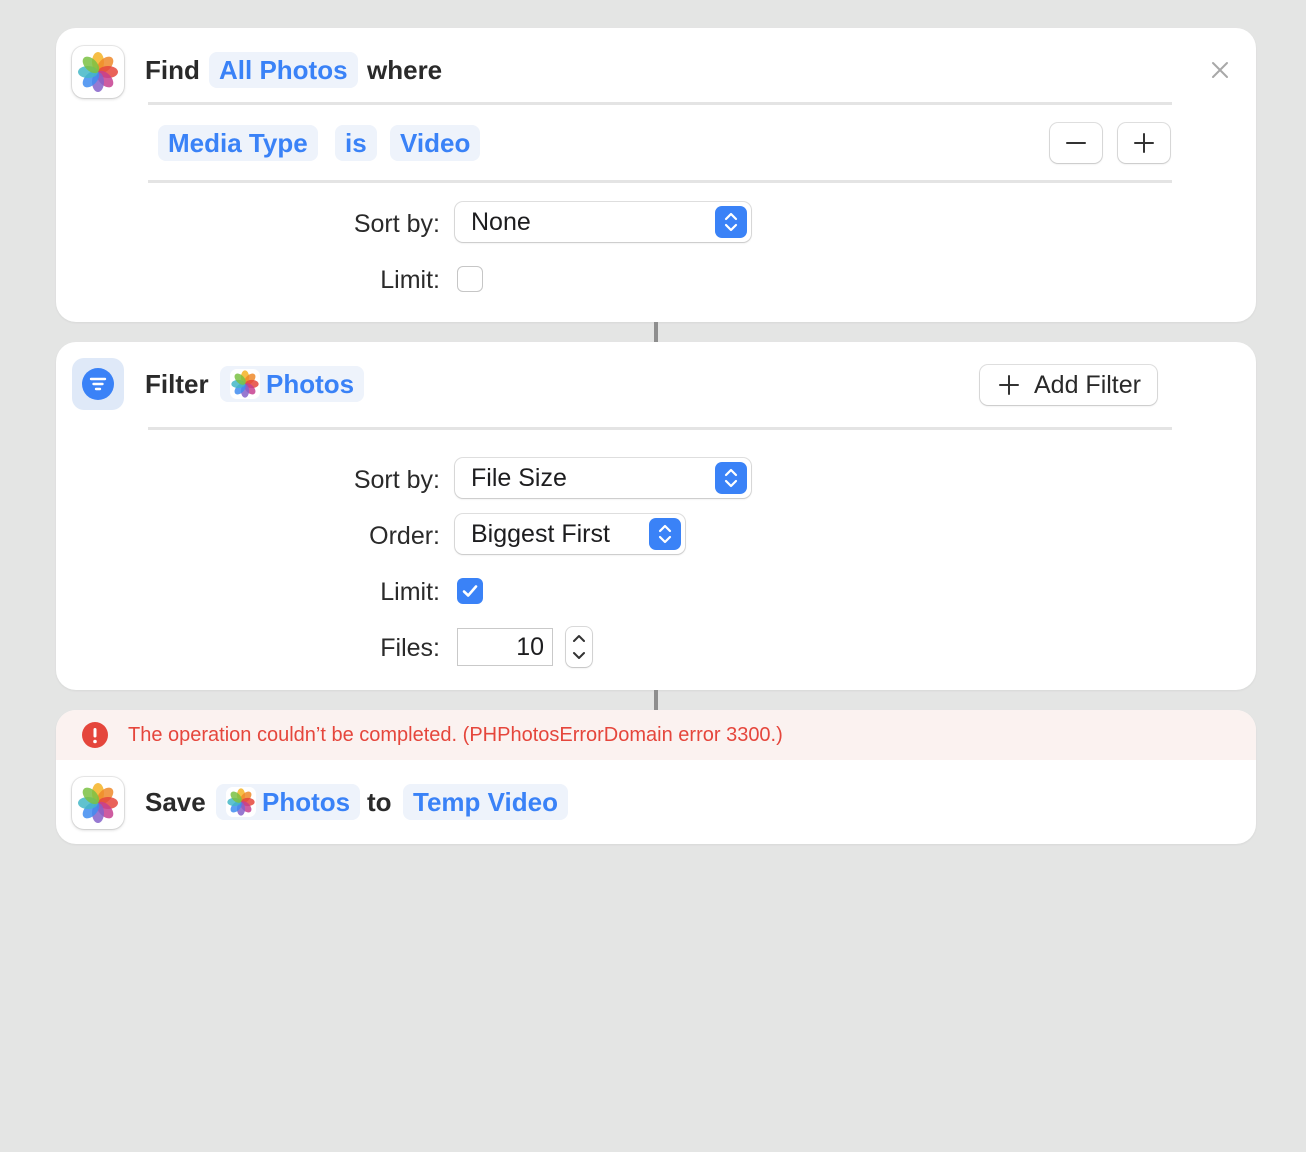 The image size is (1306, 1152). Describe the element at coordinates (603, 222) in the screenshot. I see `sort-by-popup: None` at that location.